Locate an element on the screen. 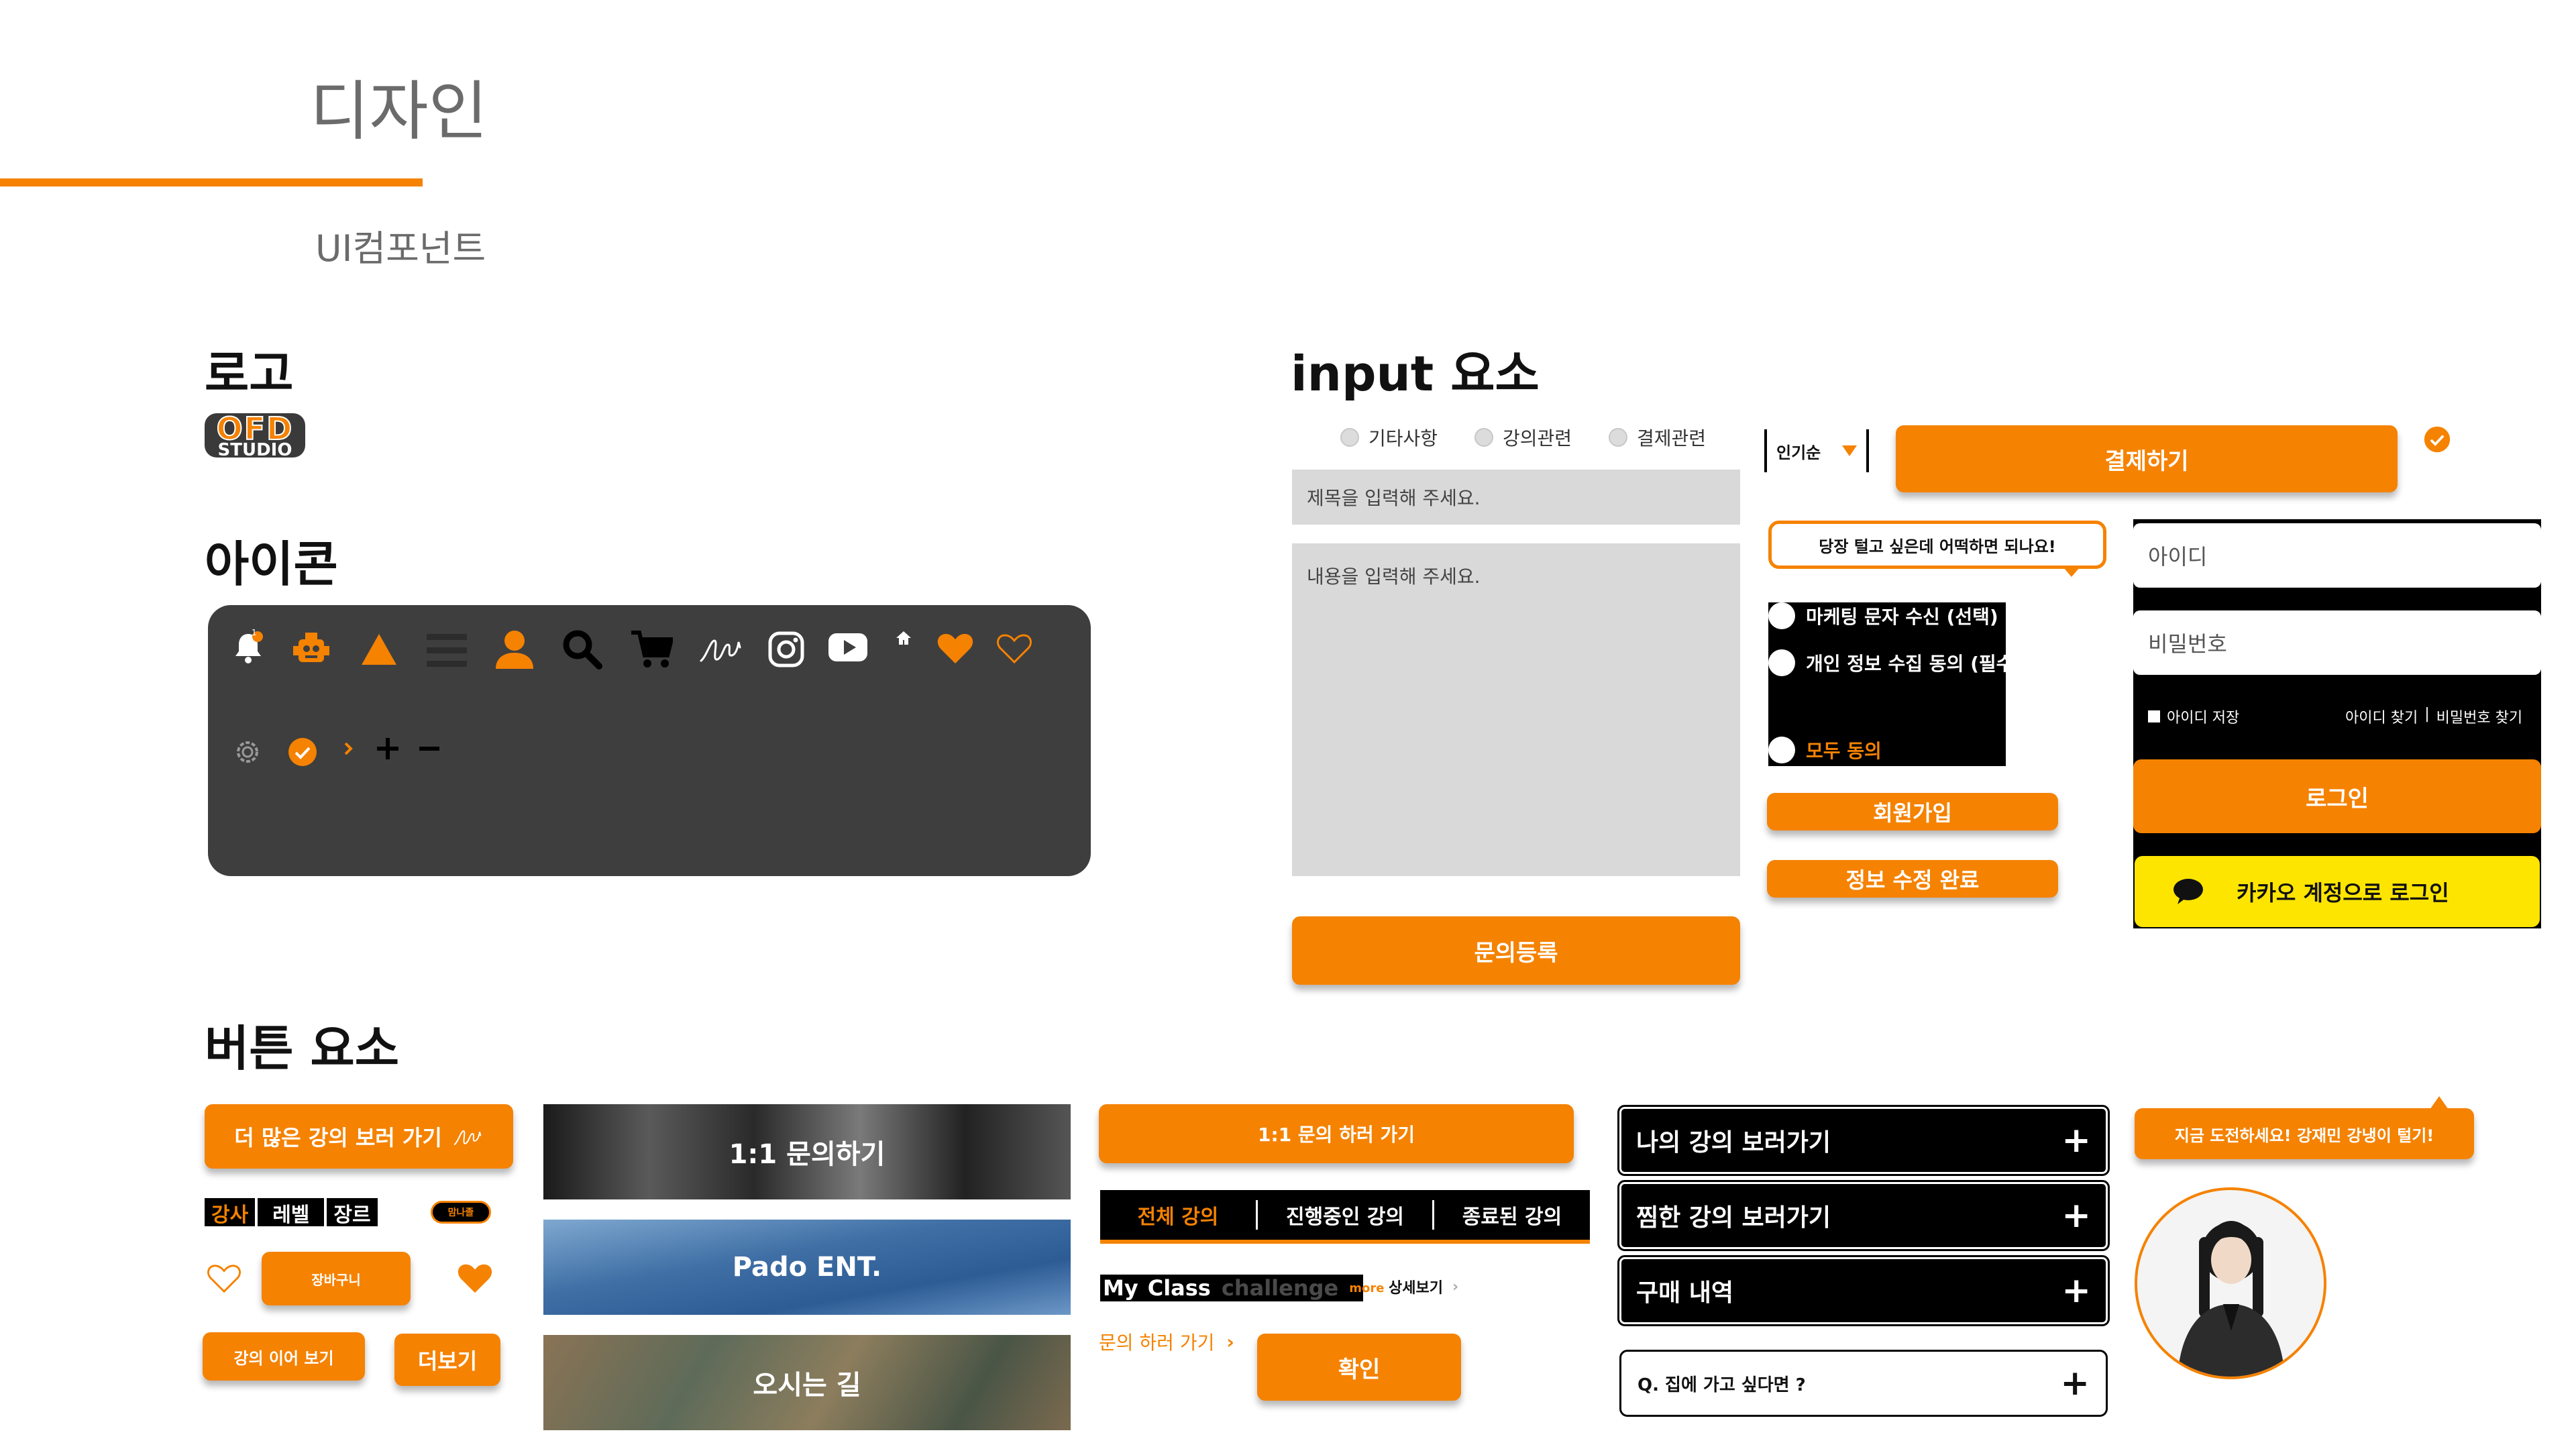  tab-ended-lectures: 종료된 강의 is located at coordinates (1512, 1215).